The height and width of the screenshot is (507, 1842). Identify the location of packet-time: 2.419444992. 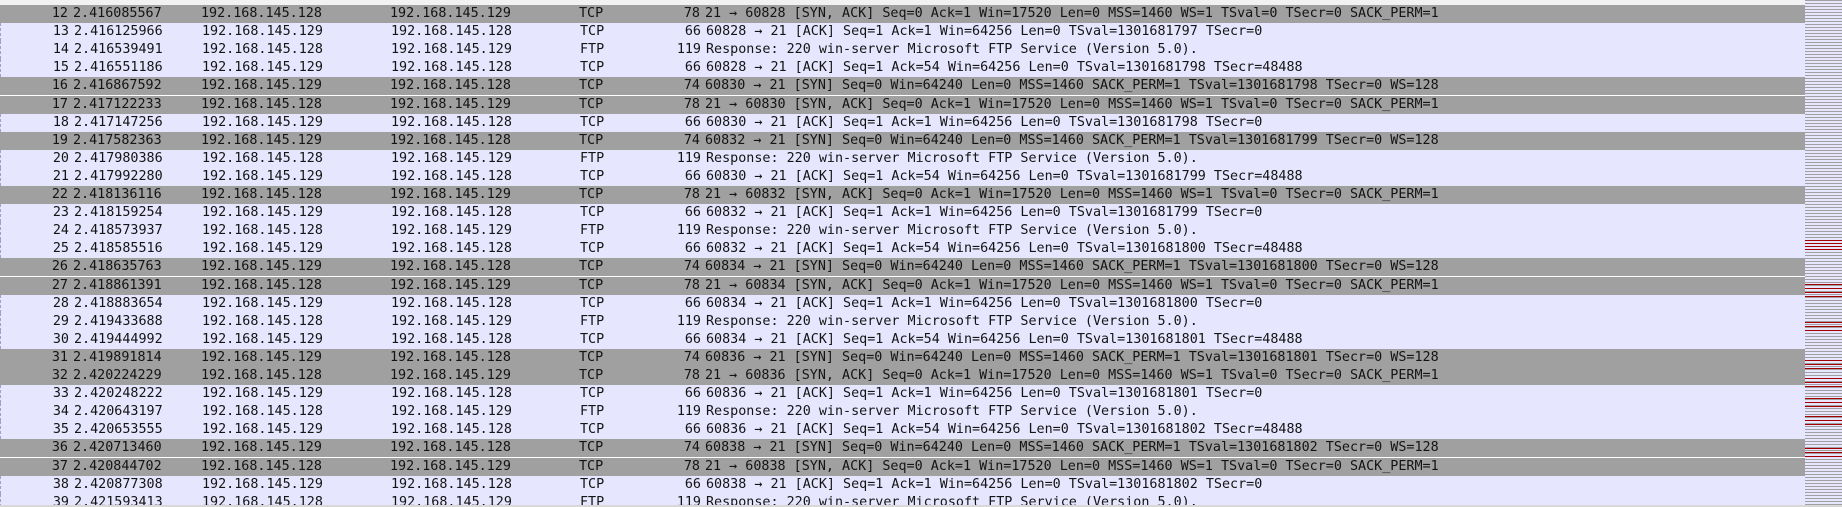
(118, 339).